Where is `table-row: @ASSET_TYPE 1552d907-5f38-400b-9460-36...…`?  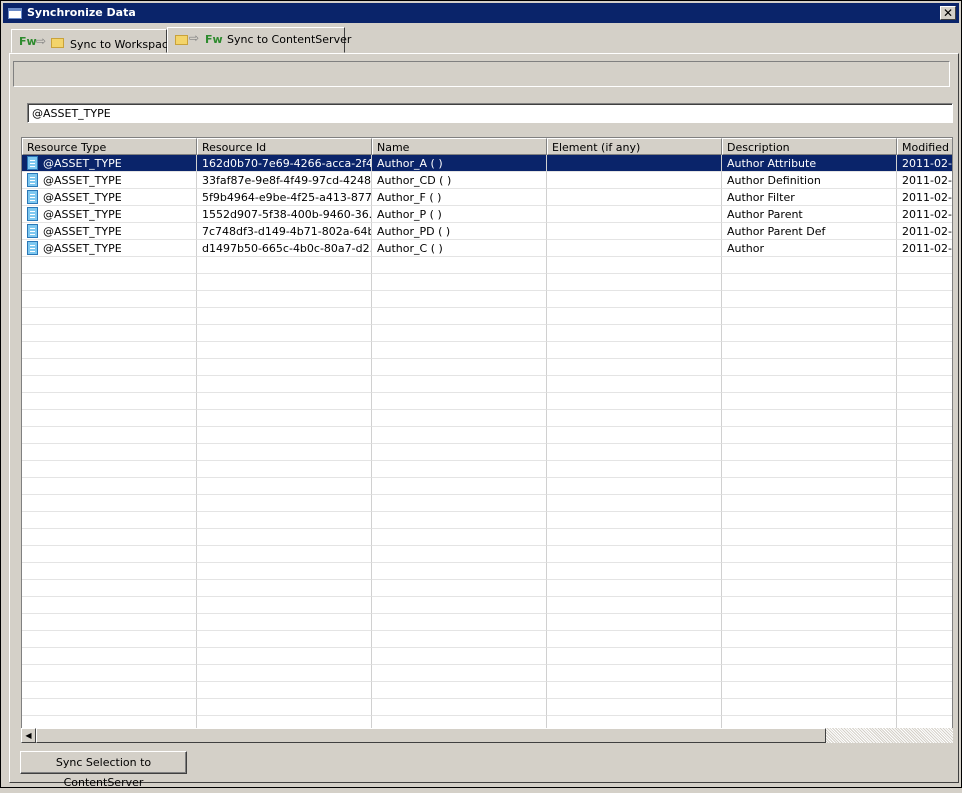
table-row: @ASSET_TYPE 1552d907-5f38-400b-9460-36...… is located at coordinates (487, 214).